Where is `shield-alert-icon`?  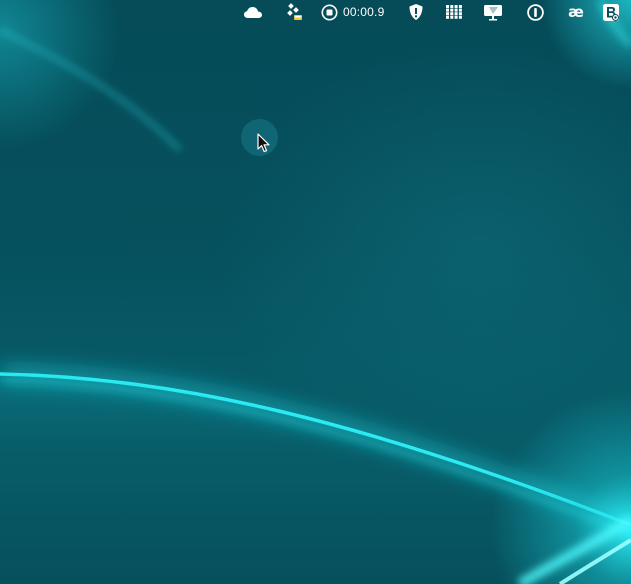 shield-alert-icon is located at coordinates (416, 12).